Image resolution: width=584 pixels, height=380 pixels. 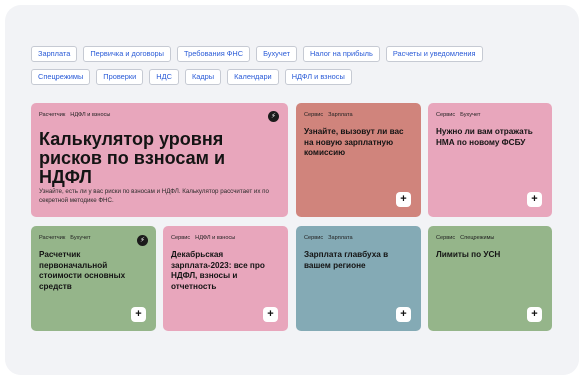 I want to click on card-meta: Сервис Спецрежимы, so click(x=465, y=238).